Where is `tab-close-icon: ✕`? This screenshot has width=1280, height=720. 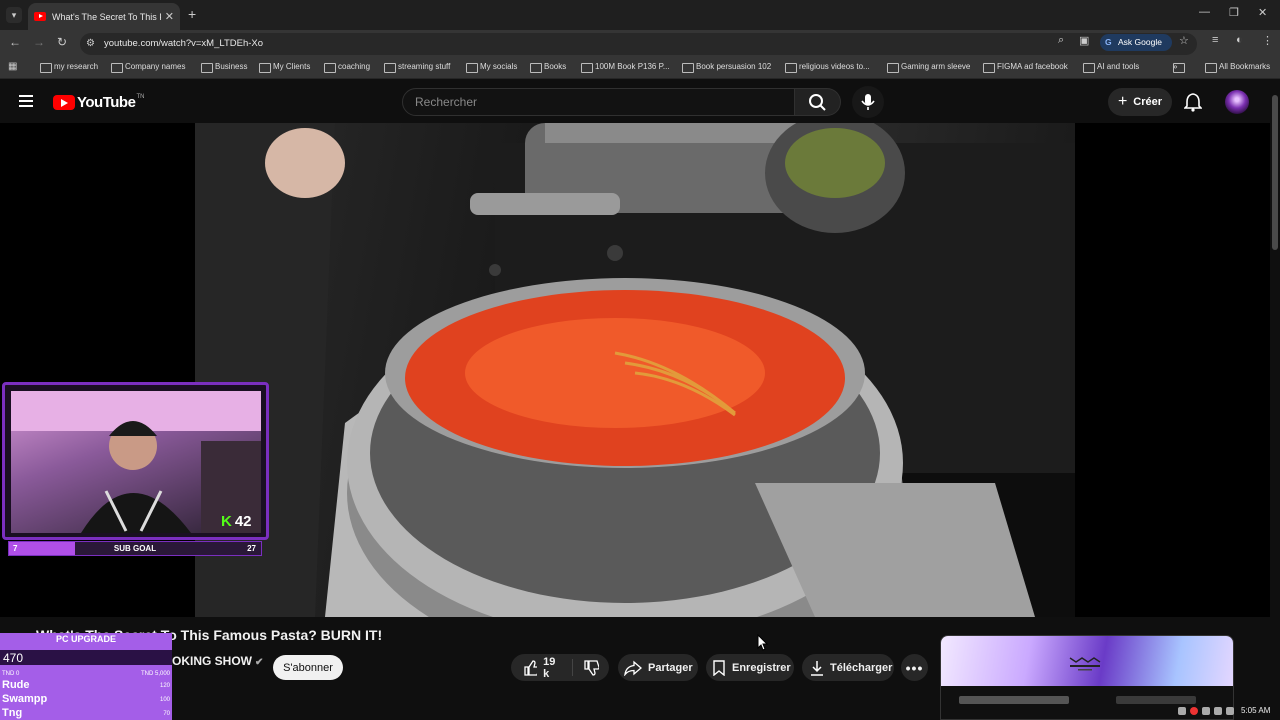
tab-close-icon: ✕ is located at coordinates (169, 16).